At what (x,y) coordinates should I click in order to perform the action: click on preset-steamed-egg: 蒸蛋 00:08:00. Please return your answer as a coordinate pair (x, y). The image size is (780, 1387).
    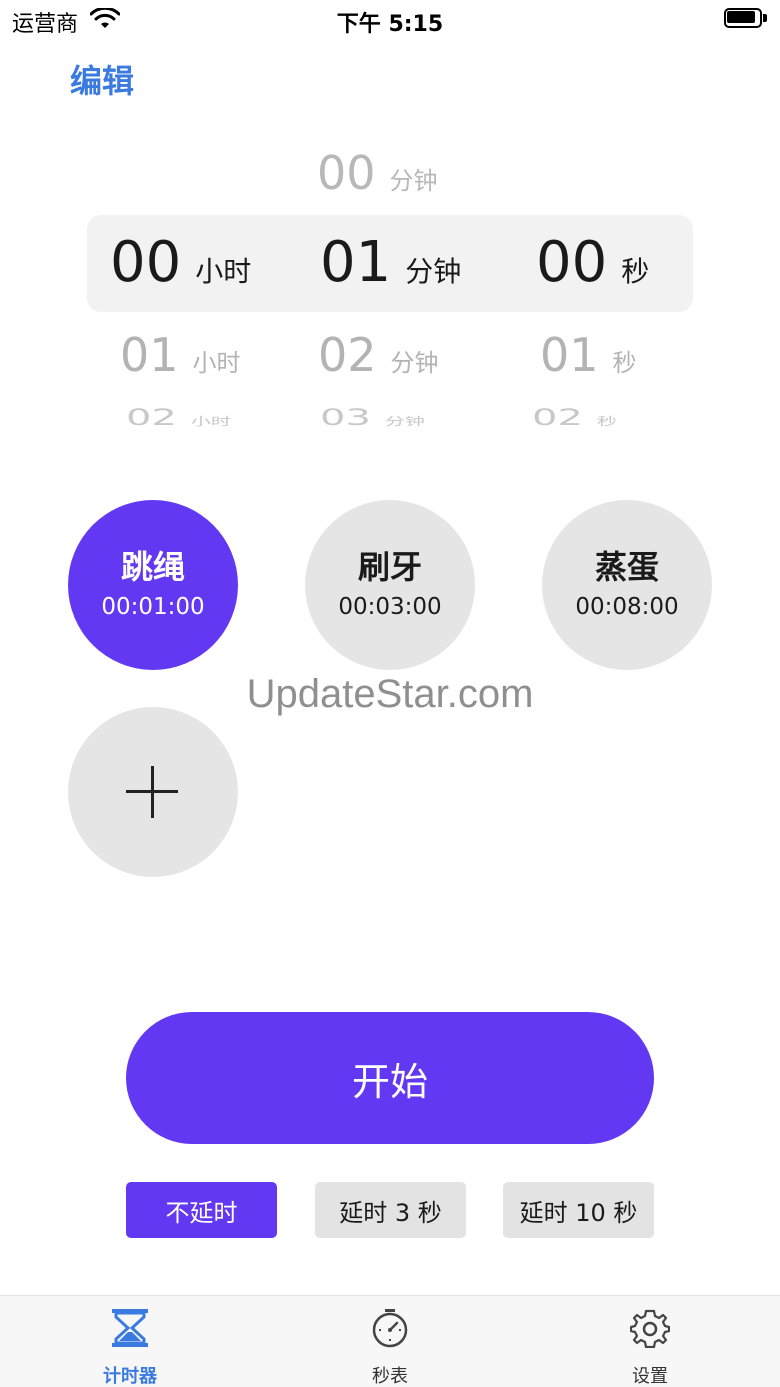
    Looking at the image, I should click on (627, 585).